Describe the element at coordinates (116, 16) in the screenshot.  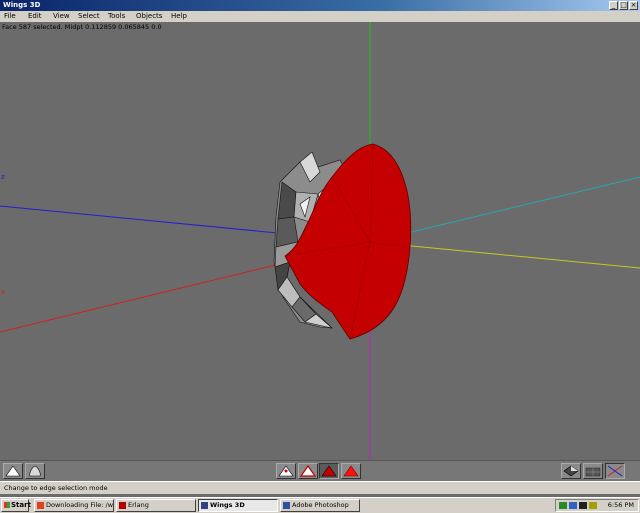
I see `menu-tools: Tools` at that location.